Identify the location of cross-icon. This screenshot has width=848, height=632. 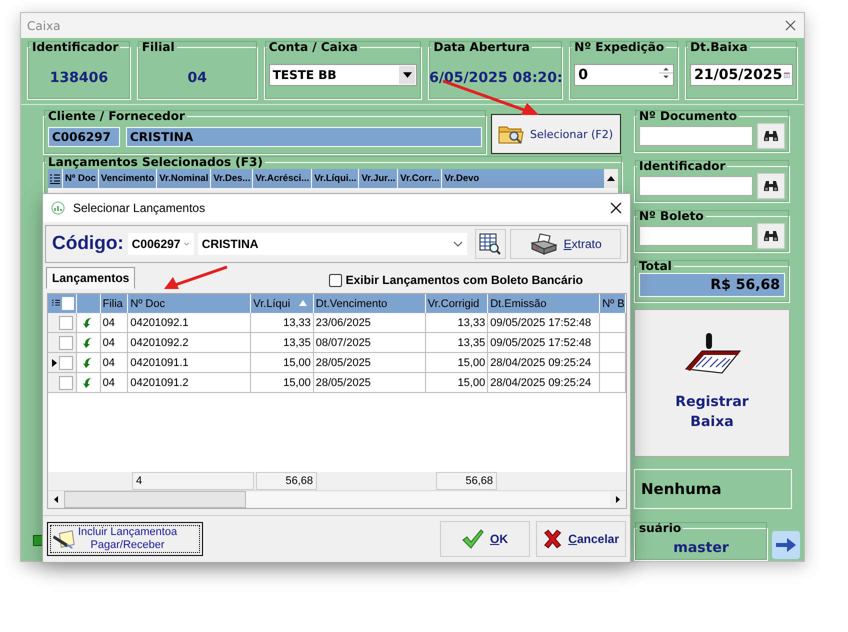
(552, 539).